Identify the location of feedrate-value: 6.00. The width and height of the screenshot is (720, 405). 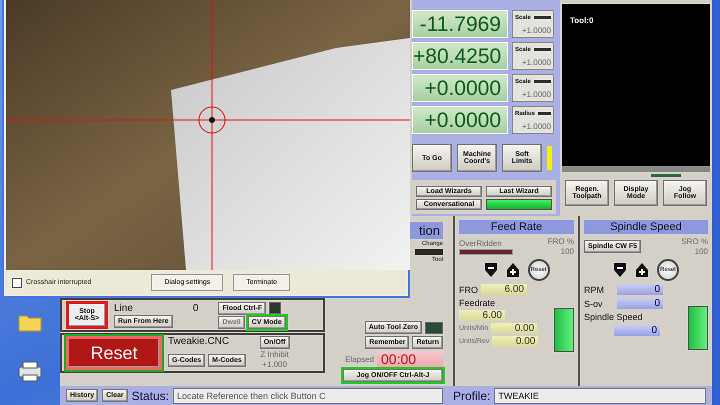
(482, 315).